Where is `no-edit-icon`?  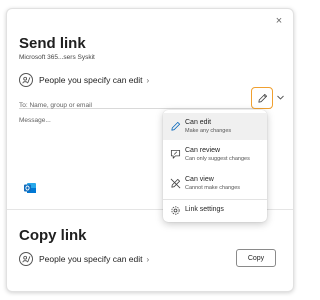 no-edit-icon is located at coordinates (175, 183).